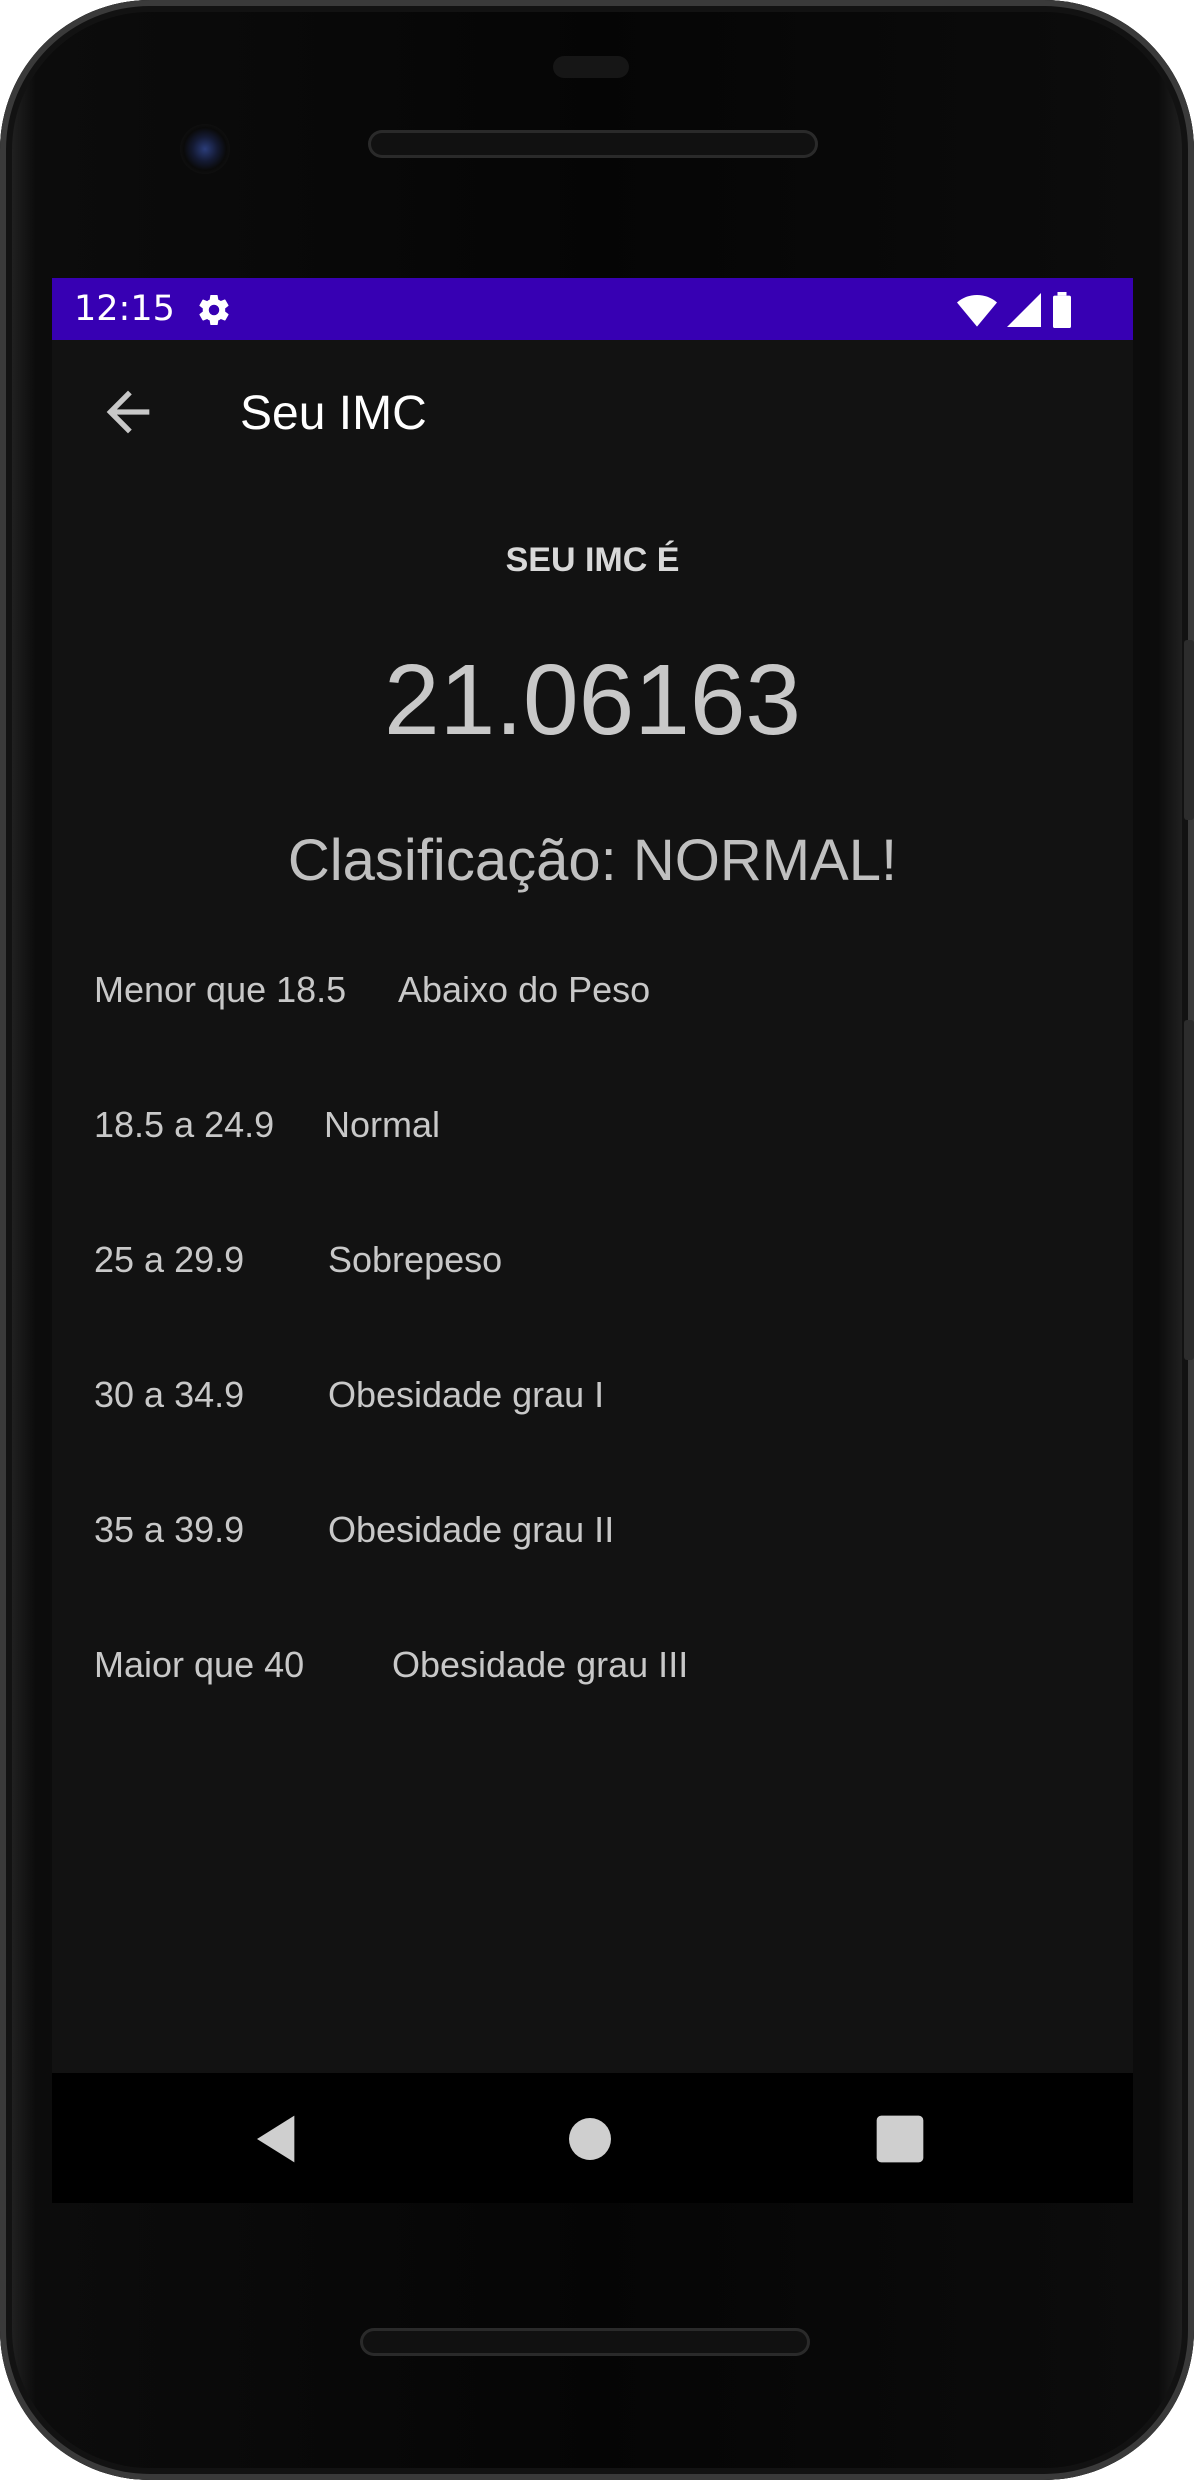 The width and height of the screenshot is (1194, 2480). What do you see at coordinates (1189, 730) in the screenshot?
I see `power-button` at bounding box center [1189, 730].